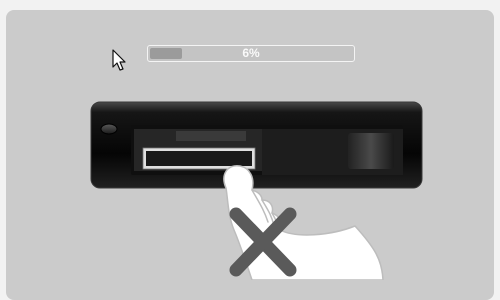 This screenshot has height=300, width=500. I want to click on power-button, so click(109, 129).